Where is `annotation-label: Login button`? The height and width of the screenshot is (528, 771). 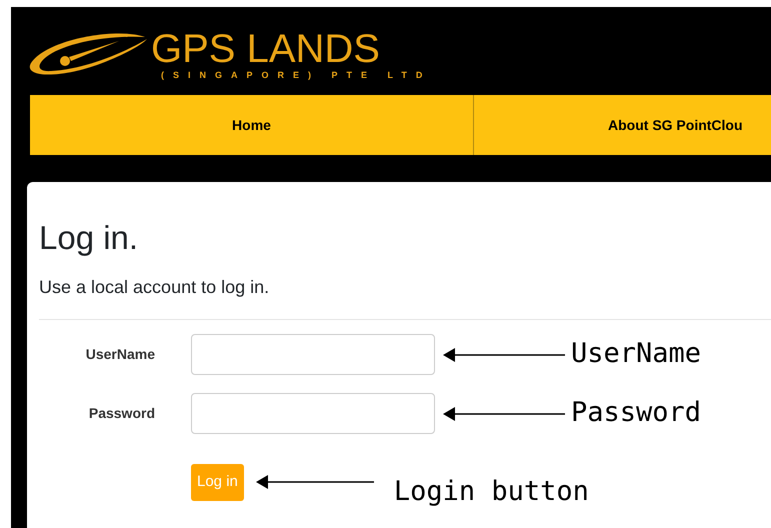
annotation-label: Login button is located at coordinates (491, 492).